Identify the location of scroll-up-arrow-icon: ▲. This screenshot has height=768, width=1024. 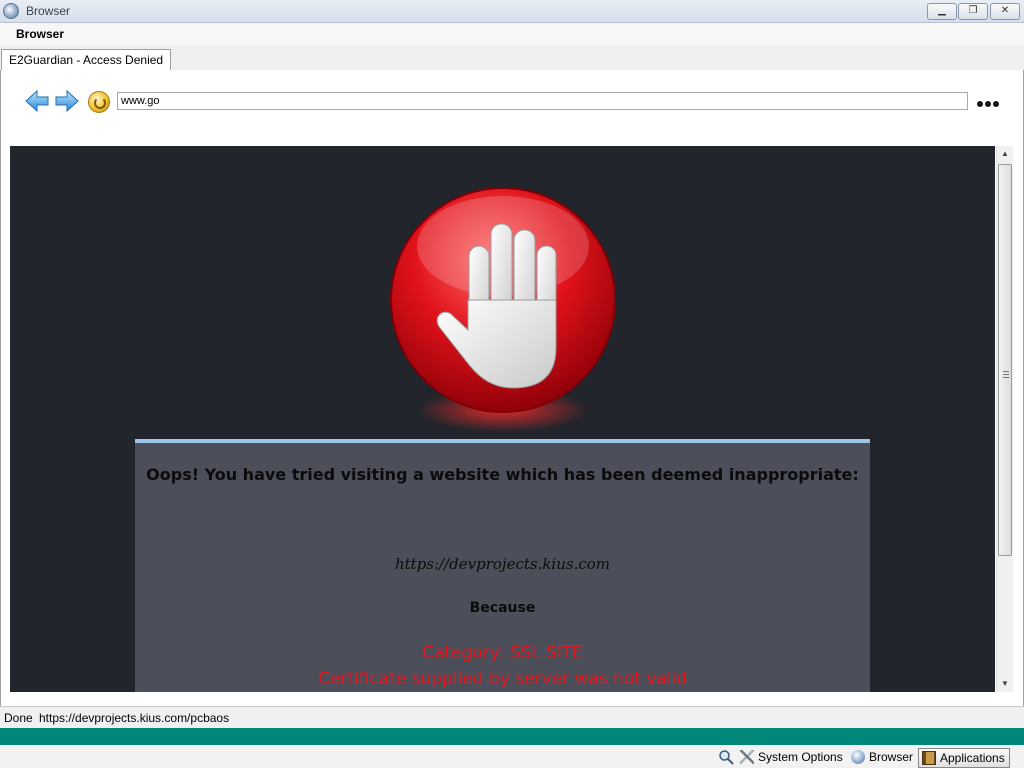
(1005, 154).